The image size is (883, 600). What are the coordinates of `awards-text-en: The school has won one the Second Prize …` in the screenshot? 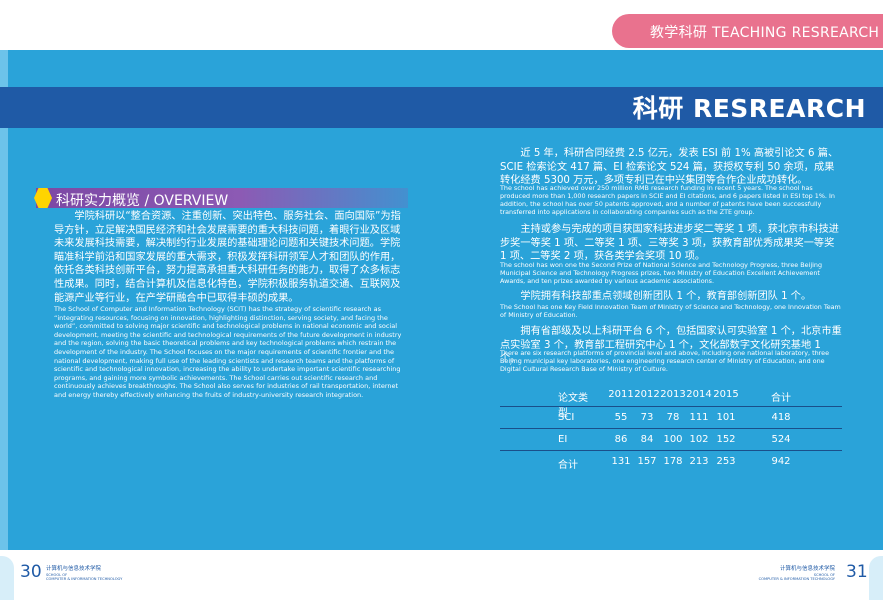 It's located at (661, 273).